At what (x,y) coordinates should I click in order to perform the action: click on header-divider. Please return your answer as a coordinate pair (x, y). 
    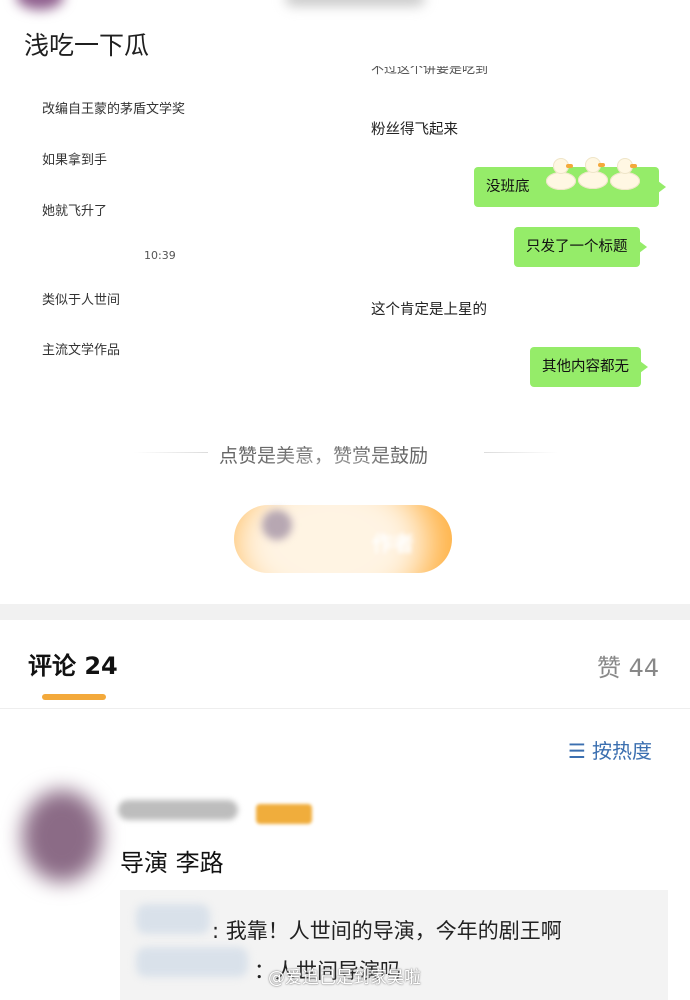
    Looking at the image, I should click on (345, 708).